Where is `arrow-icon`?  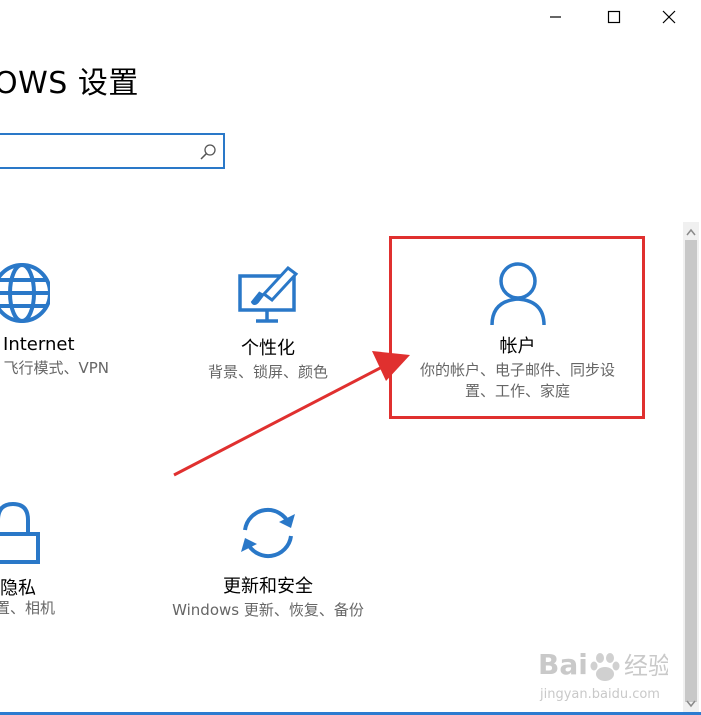
arrow-icon is located at coordinates (291, 414).